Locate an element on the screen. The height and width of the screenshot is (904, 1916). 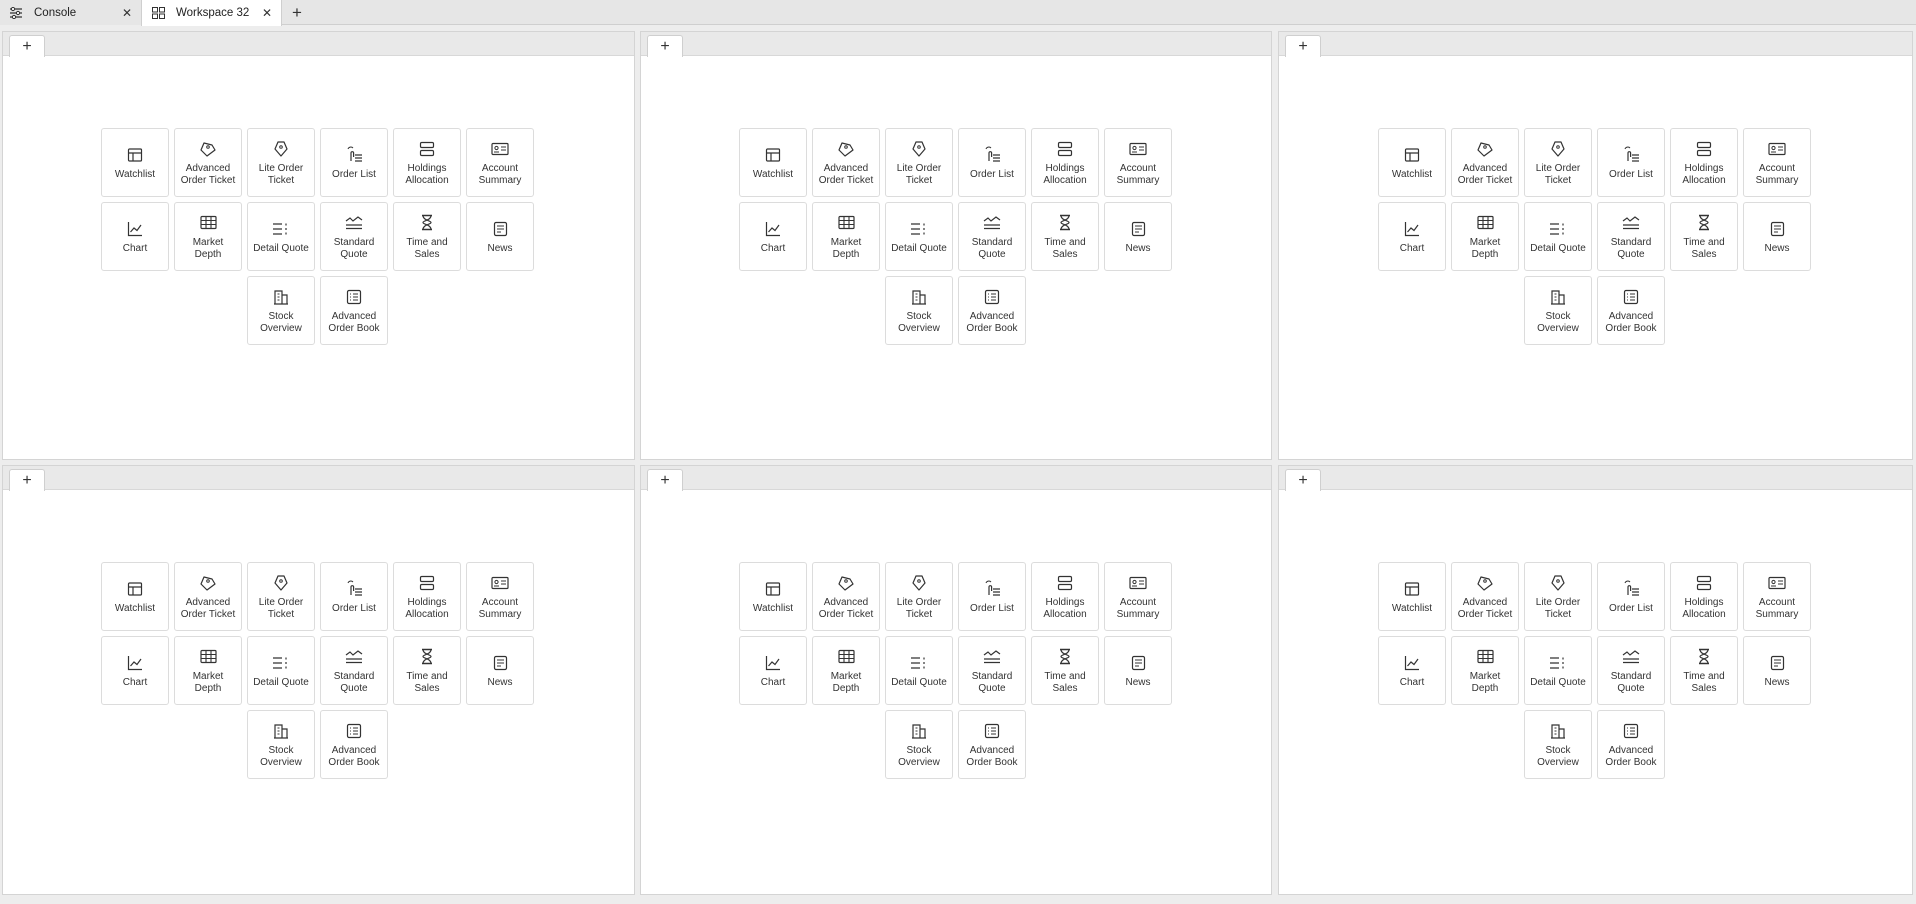
standard-quote-icon is located at coordinates (354, 223).